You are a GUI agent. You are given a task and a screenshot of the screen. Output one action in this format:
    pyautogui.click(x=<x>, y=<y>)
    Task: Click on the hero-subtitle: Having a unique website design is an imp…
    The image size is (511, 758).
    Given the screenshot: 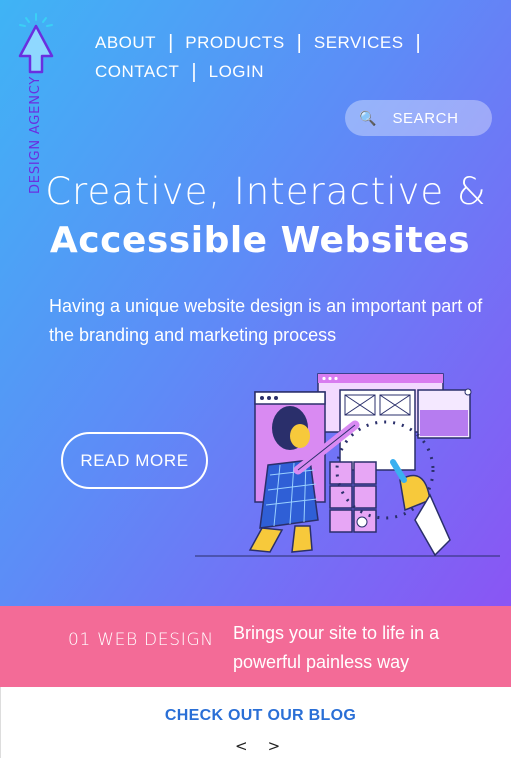 What is the action you would take?
    pyautogui.click(x=266, y=320)
    